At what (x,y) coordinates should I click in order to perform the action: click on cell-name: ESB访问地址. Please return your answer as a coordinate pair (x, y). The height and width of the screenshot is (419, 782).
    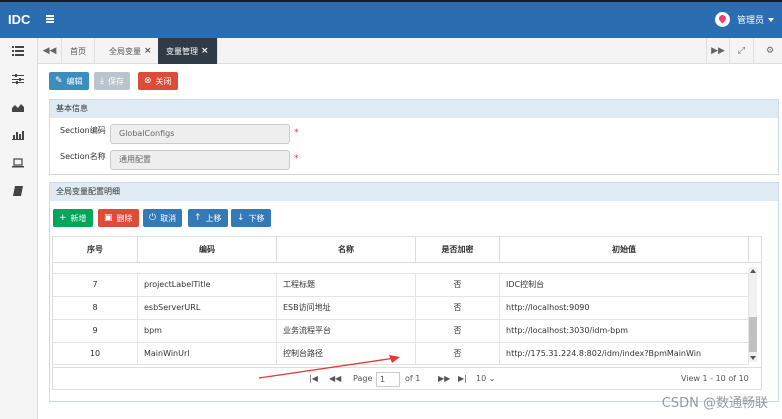
    Looking at the image, I should click on (346, 308).